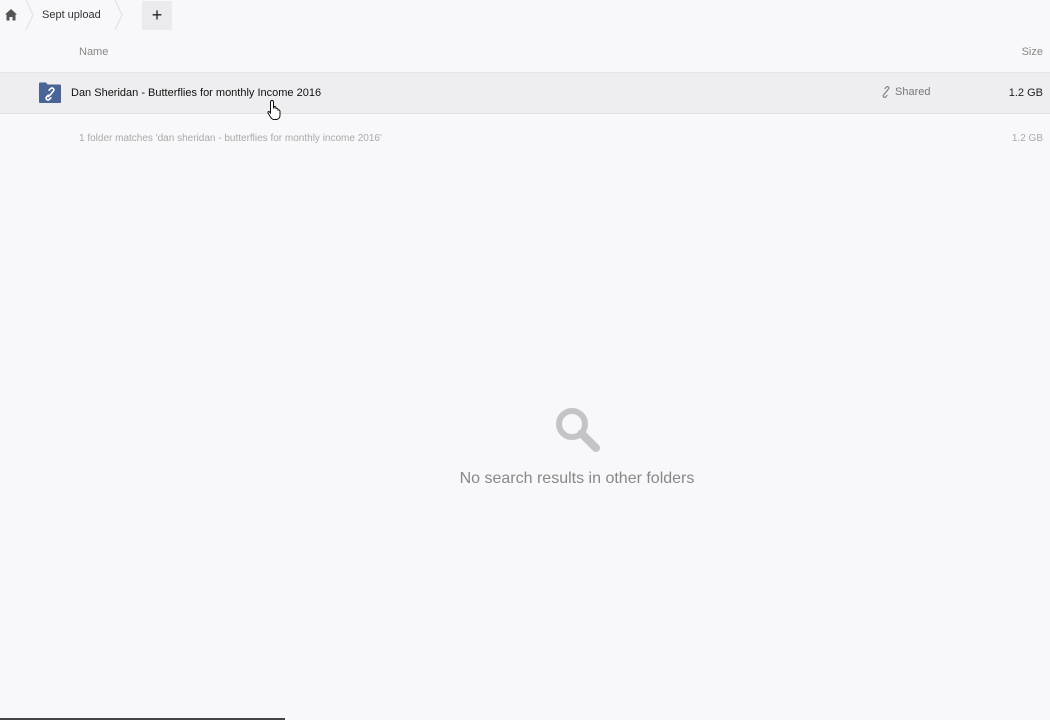  Describe the element at coordinates (578, 430) in the screenshot. I see `search-icon` at that location.